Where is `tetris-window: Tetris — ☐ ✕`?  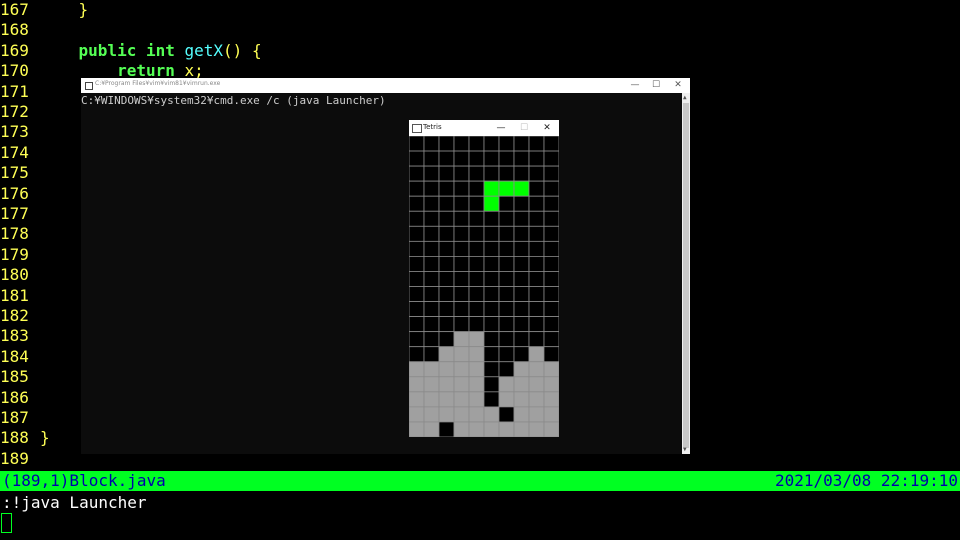 tetris-window: Tetris — ☐ ✕ is located at coordinates (484, 278).